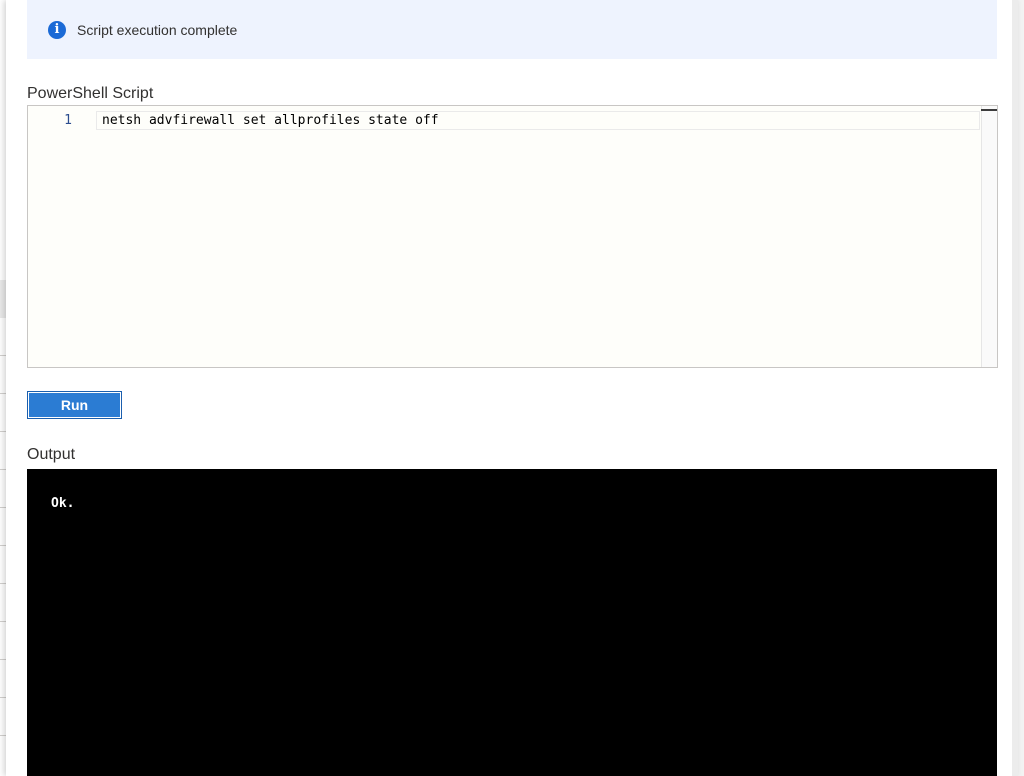  Describe the element at coordinates (90, 93) in the screenshot. I see `script-section-label: PowerShell Script` at that location.